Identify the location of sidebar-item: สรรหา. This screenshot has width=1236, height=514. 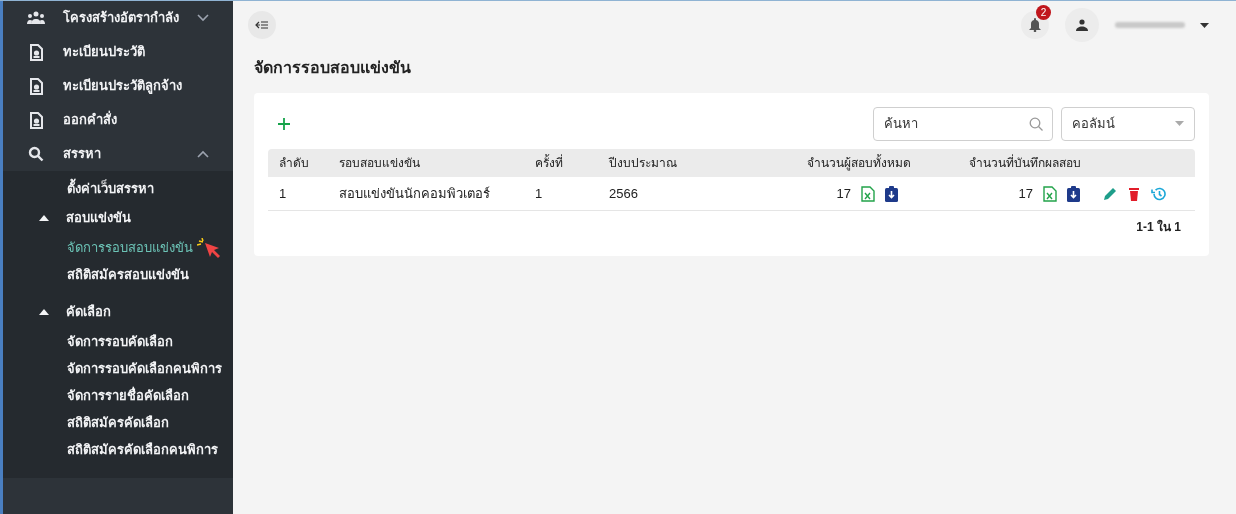
(118, 154).